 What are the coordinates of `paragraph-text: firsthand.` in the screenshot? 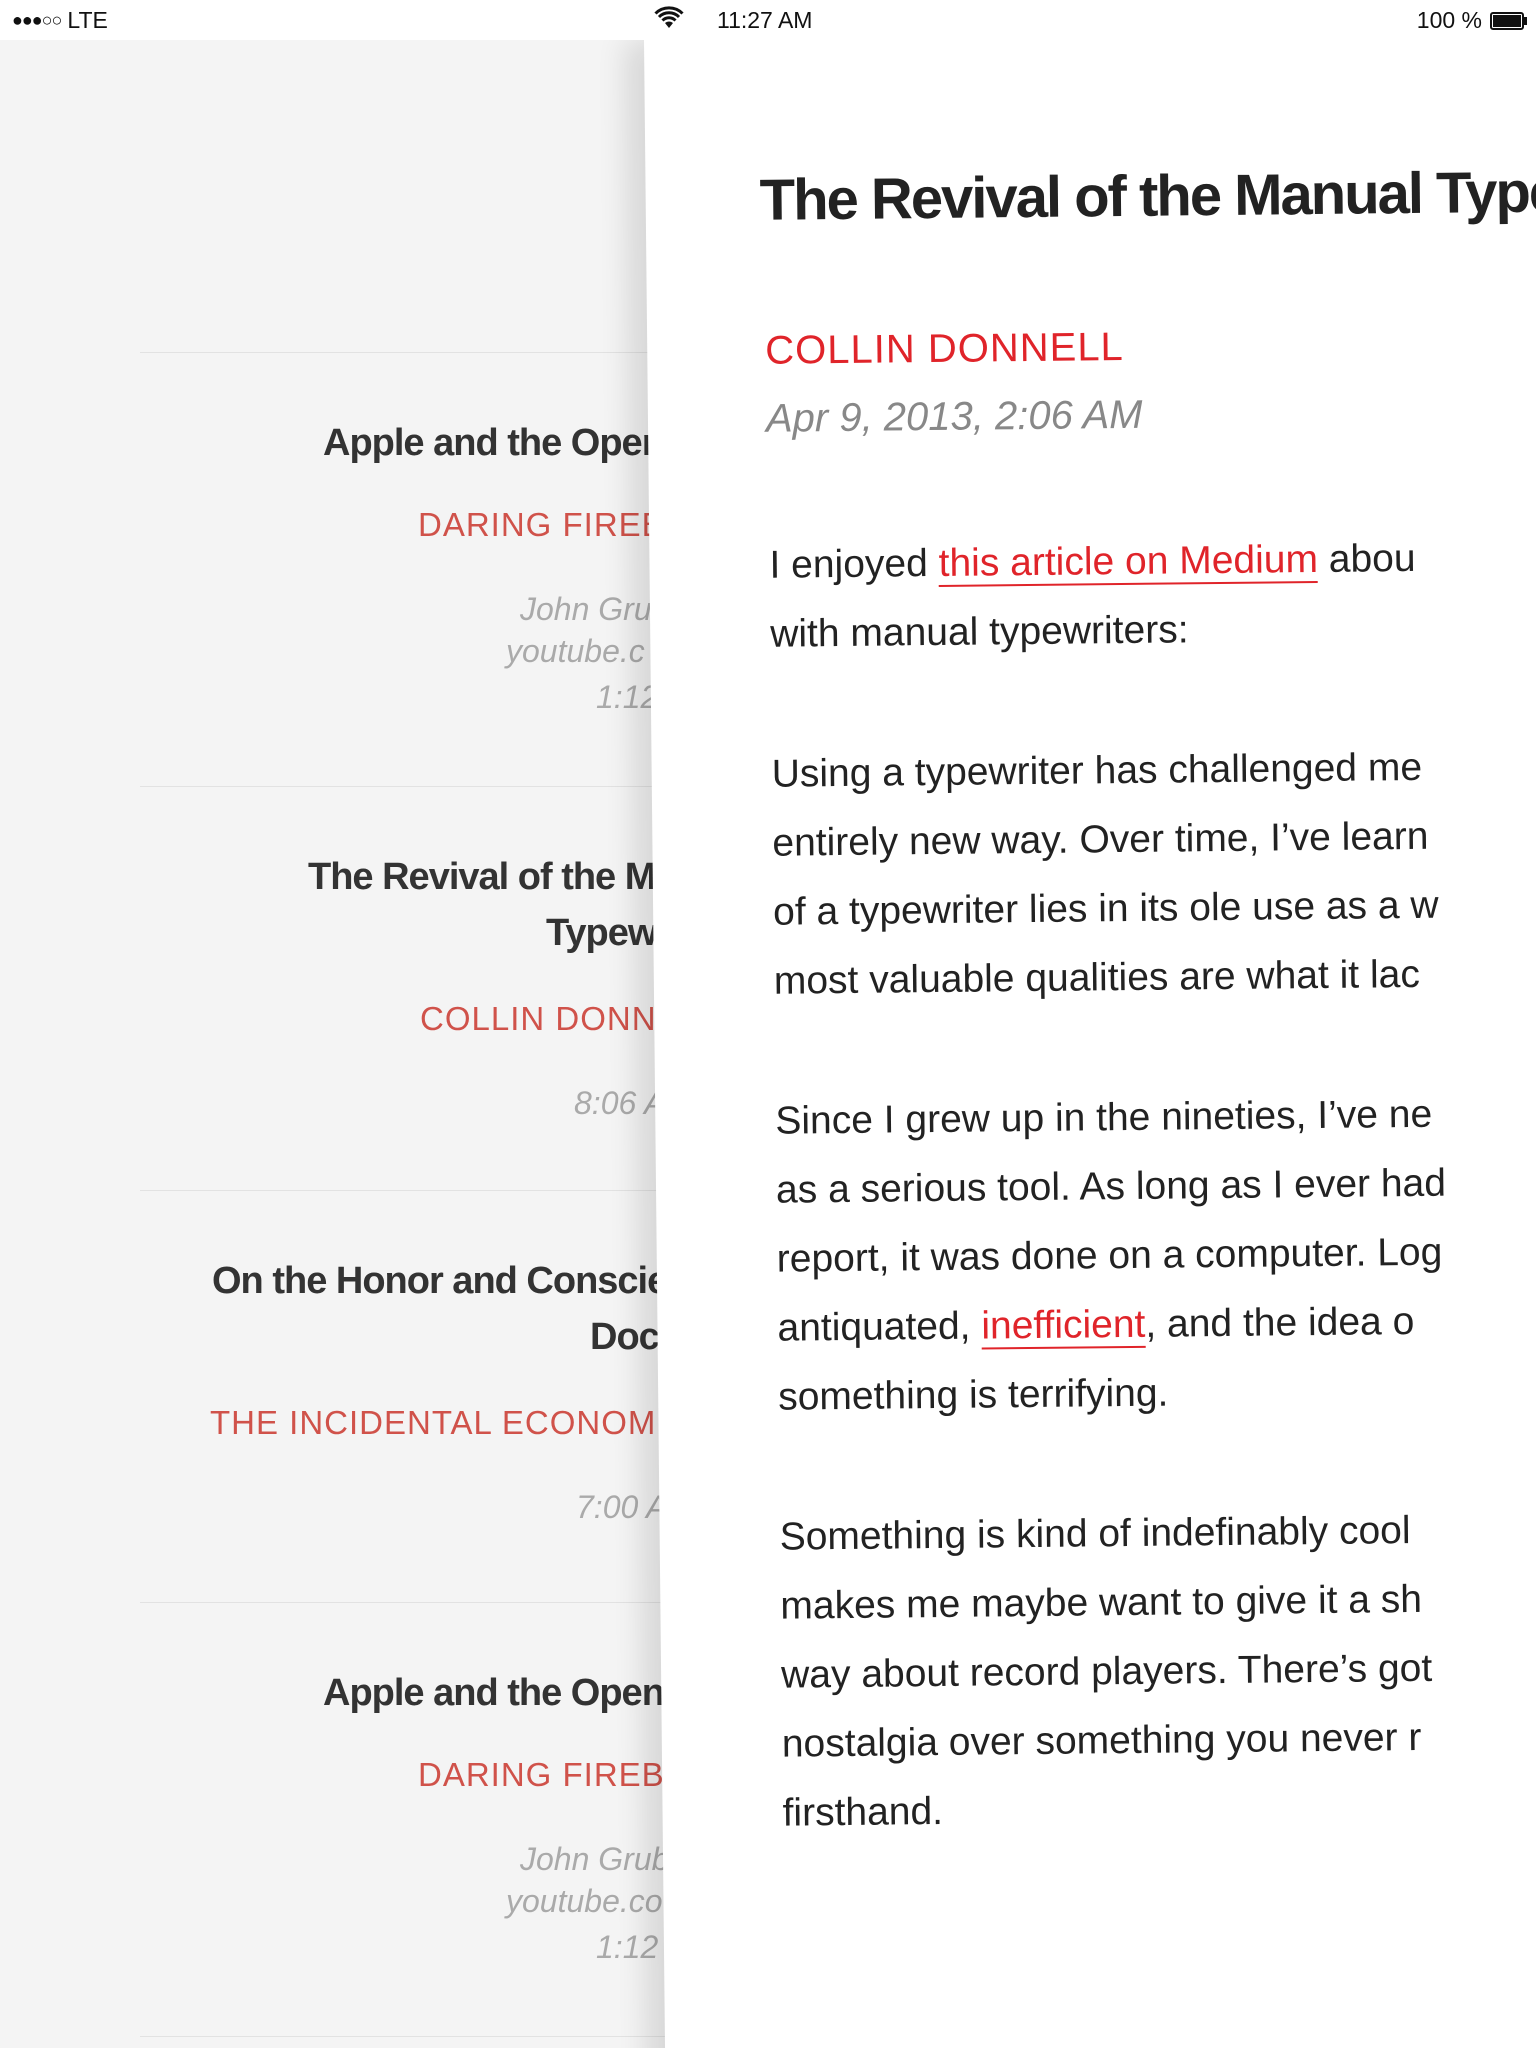 It's located at (863, 1812).